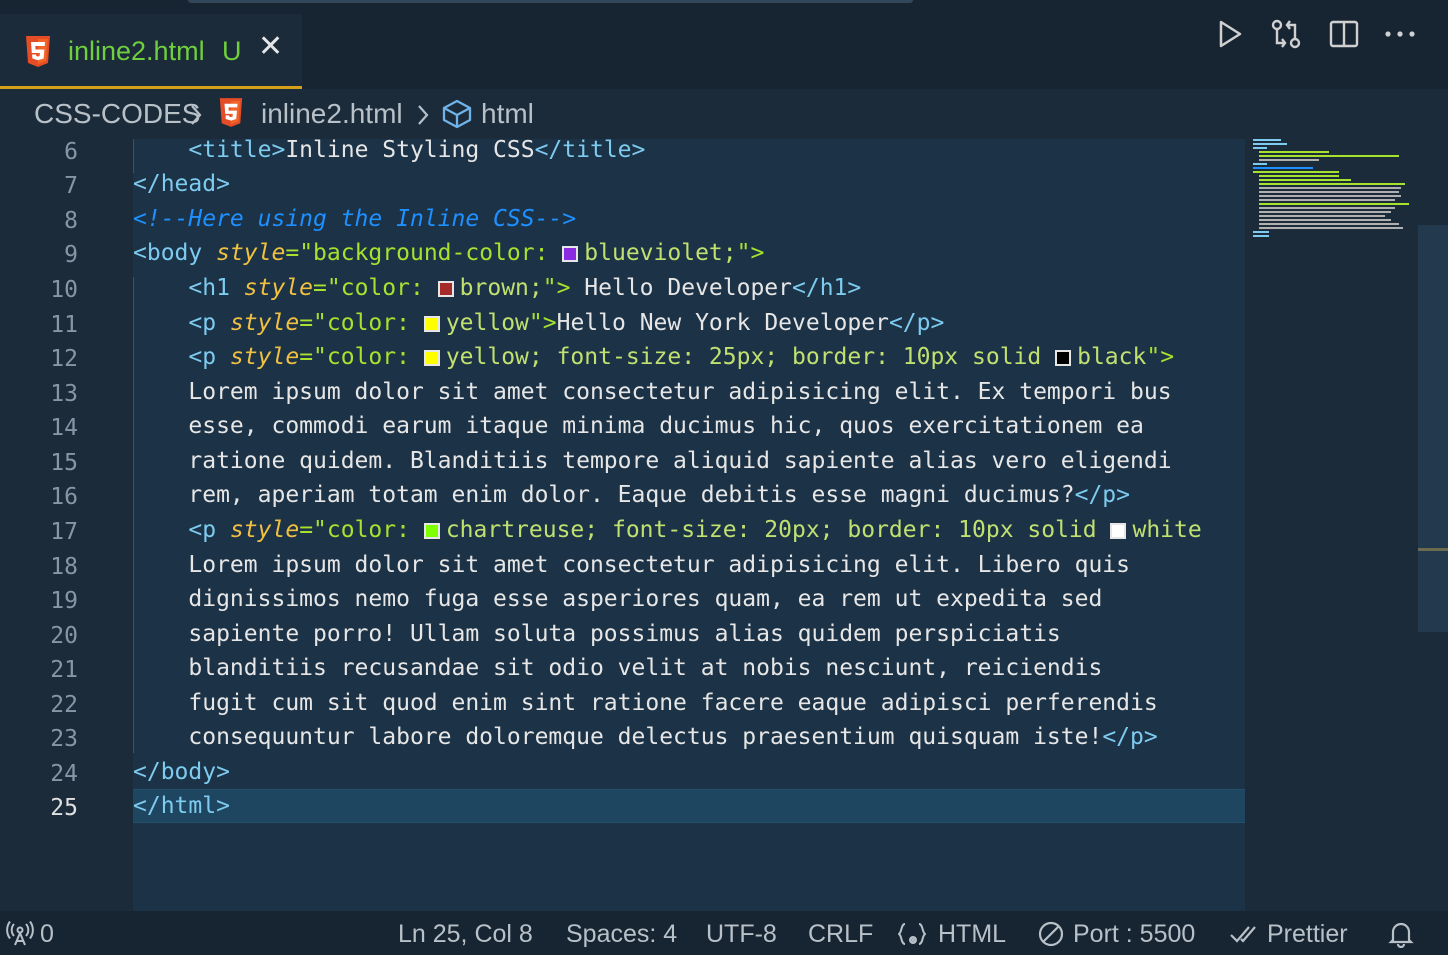 This screenshot has height=955, width=1448. What do you see at coordinates (64, 325) in the screenshot?
I see `line-number: 11` at bounding box center [64, 325].